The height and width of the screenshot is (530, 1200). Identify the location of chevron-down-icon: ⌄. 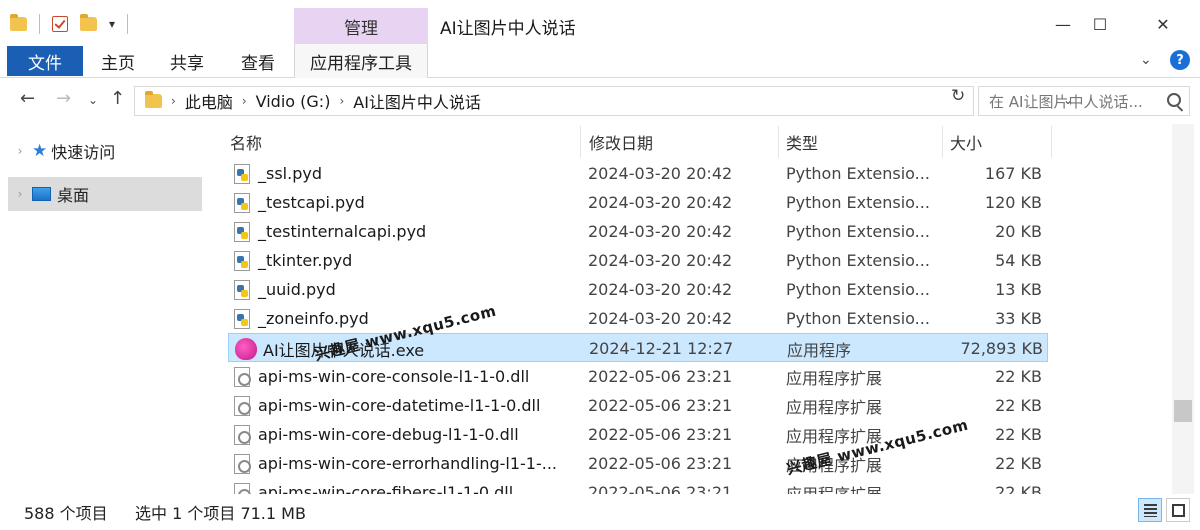
(1146, 60).